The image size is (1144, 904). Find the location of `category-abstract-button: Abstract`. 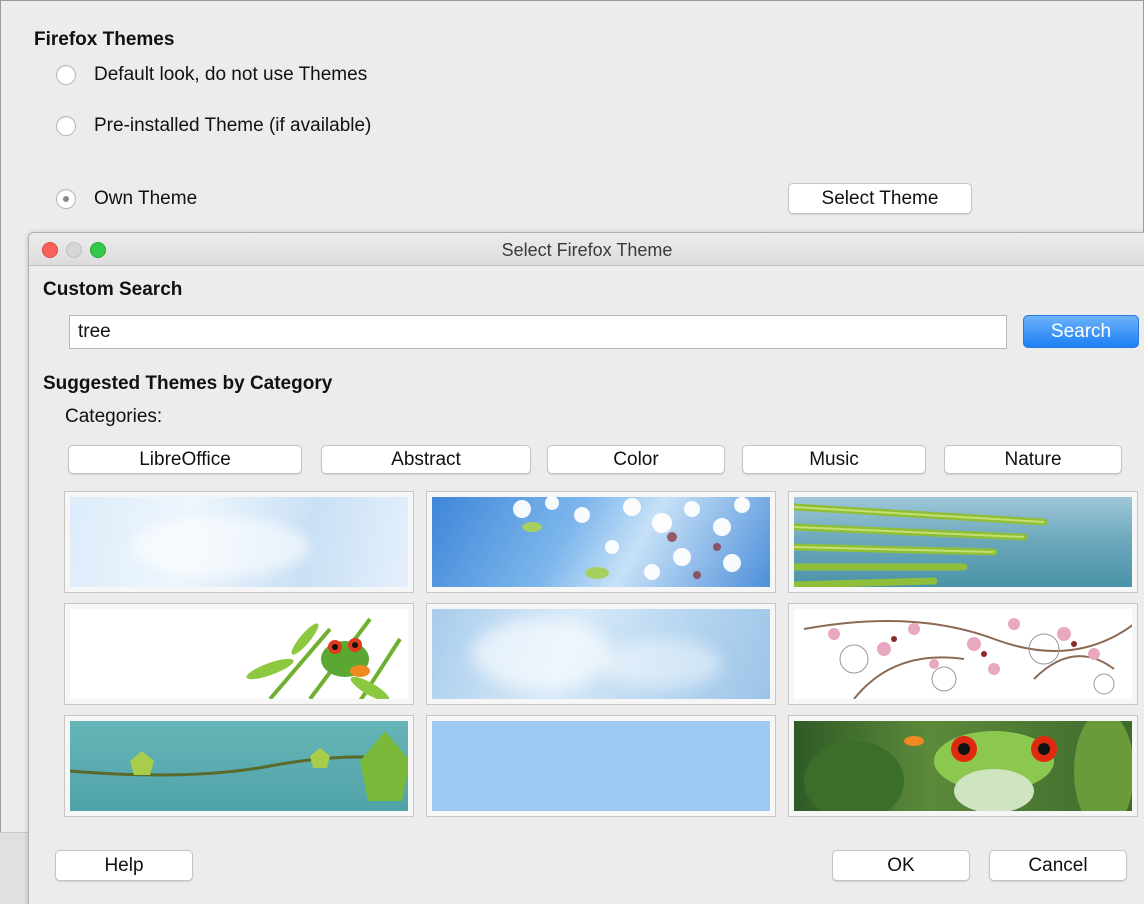

category-abstract-button: Abstract is located at coordinates (426, 459).